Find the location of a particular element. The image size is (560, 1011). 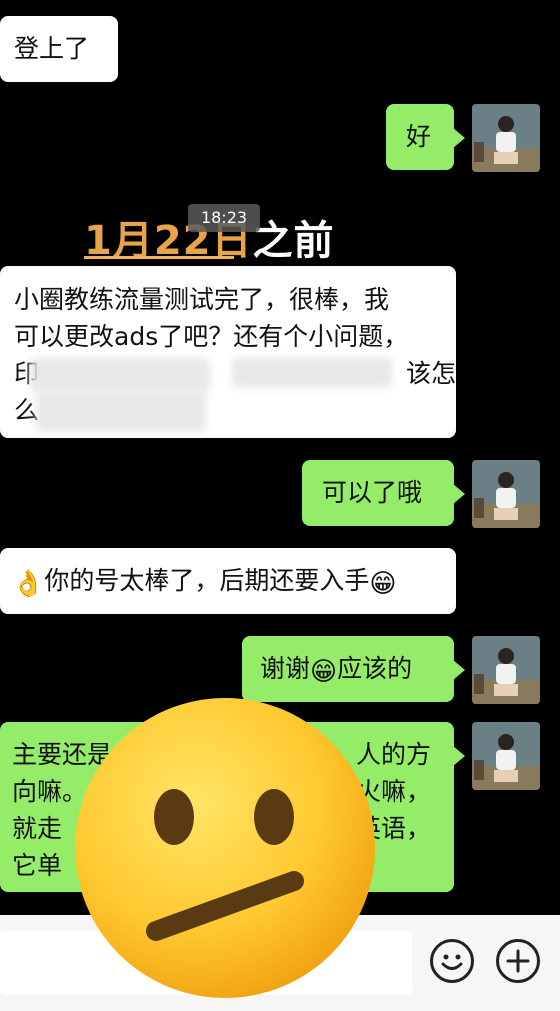

message-bubble-received: 👌你的号太棒了，后期还要入手😁 is located at coordinates (228, 581).